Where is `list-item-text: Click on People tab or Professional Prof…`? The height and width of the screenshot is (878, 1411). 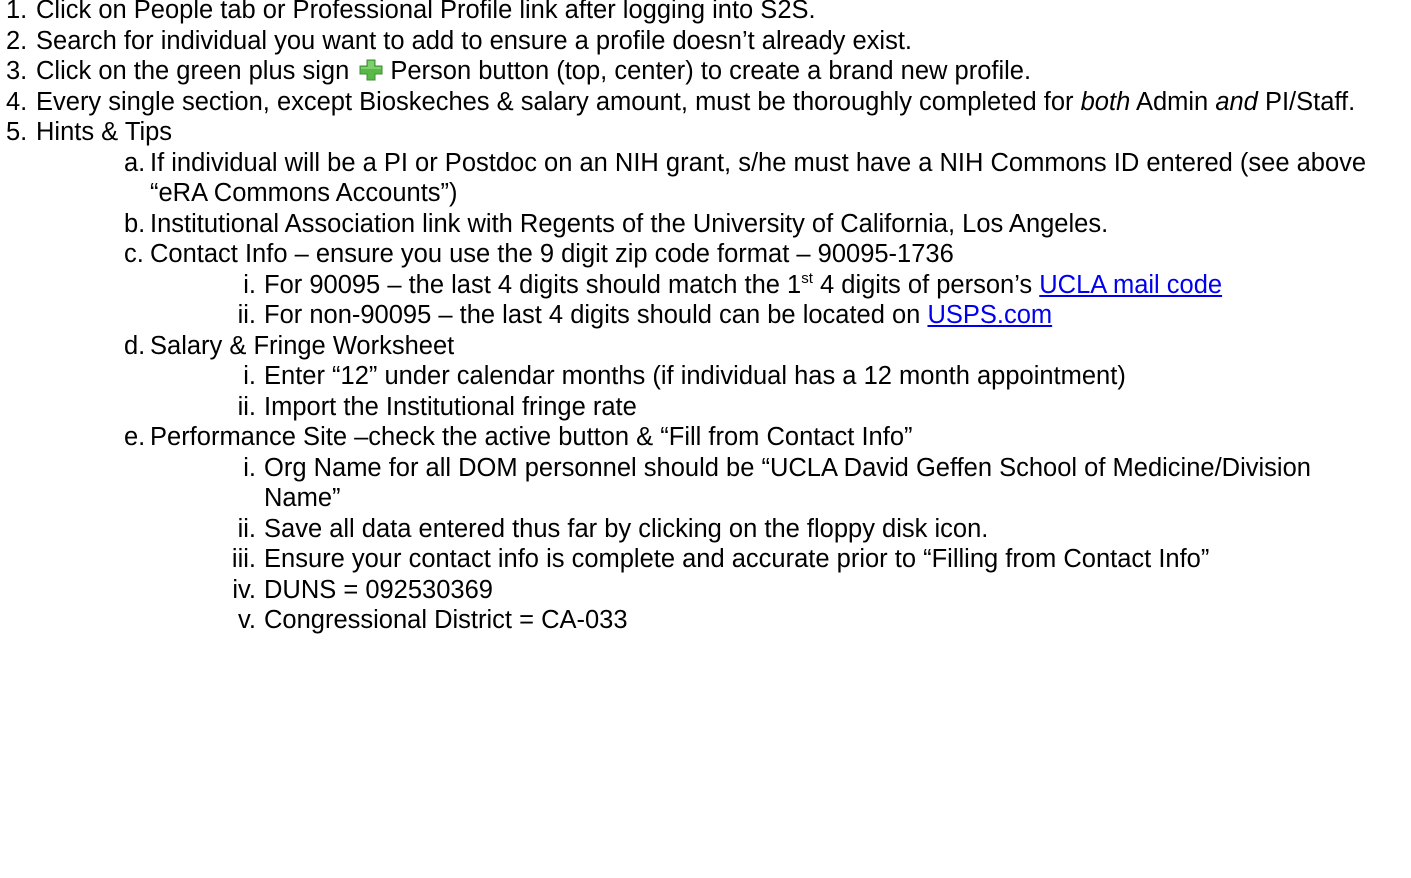
list-item-text: Click on People tab or Professional Prof… is located at coordinates (426, 12).